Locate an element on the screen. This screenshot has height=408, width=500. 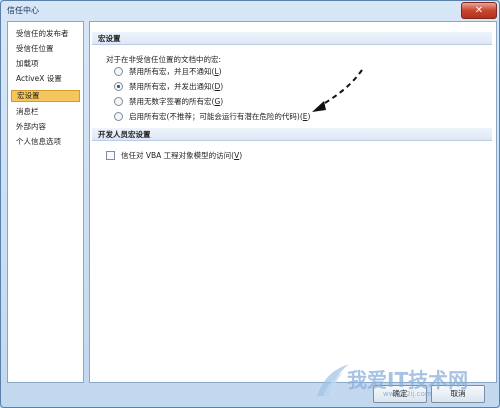
option-label: 禁用所有宏，并发出通知( is located at coordinates (172, 86).